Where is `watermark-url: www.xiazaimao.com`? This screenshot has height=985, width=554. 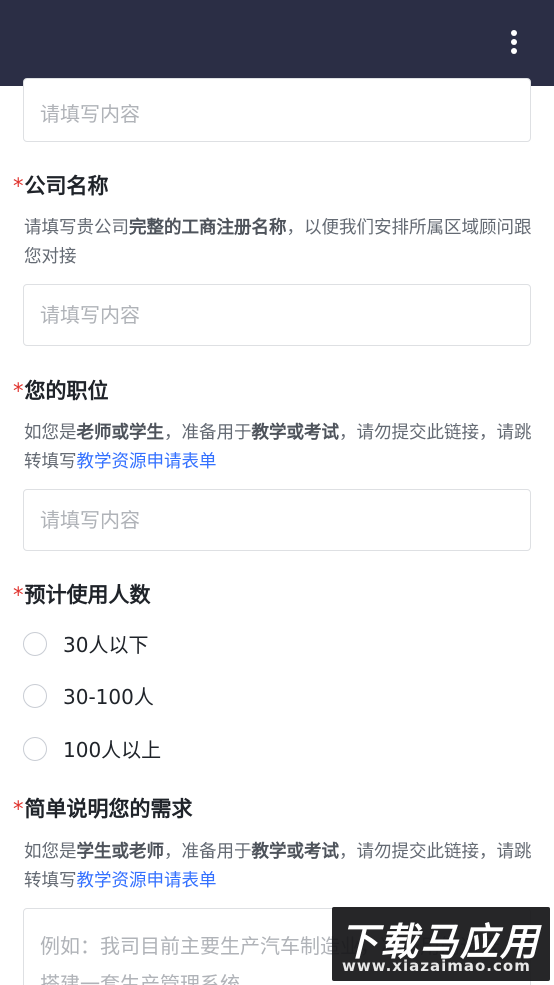
watermark-url: www.xiazaimao.com is located at coordinates (436, 966).